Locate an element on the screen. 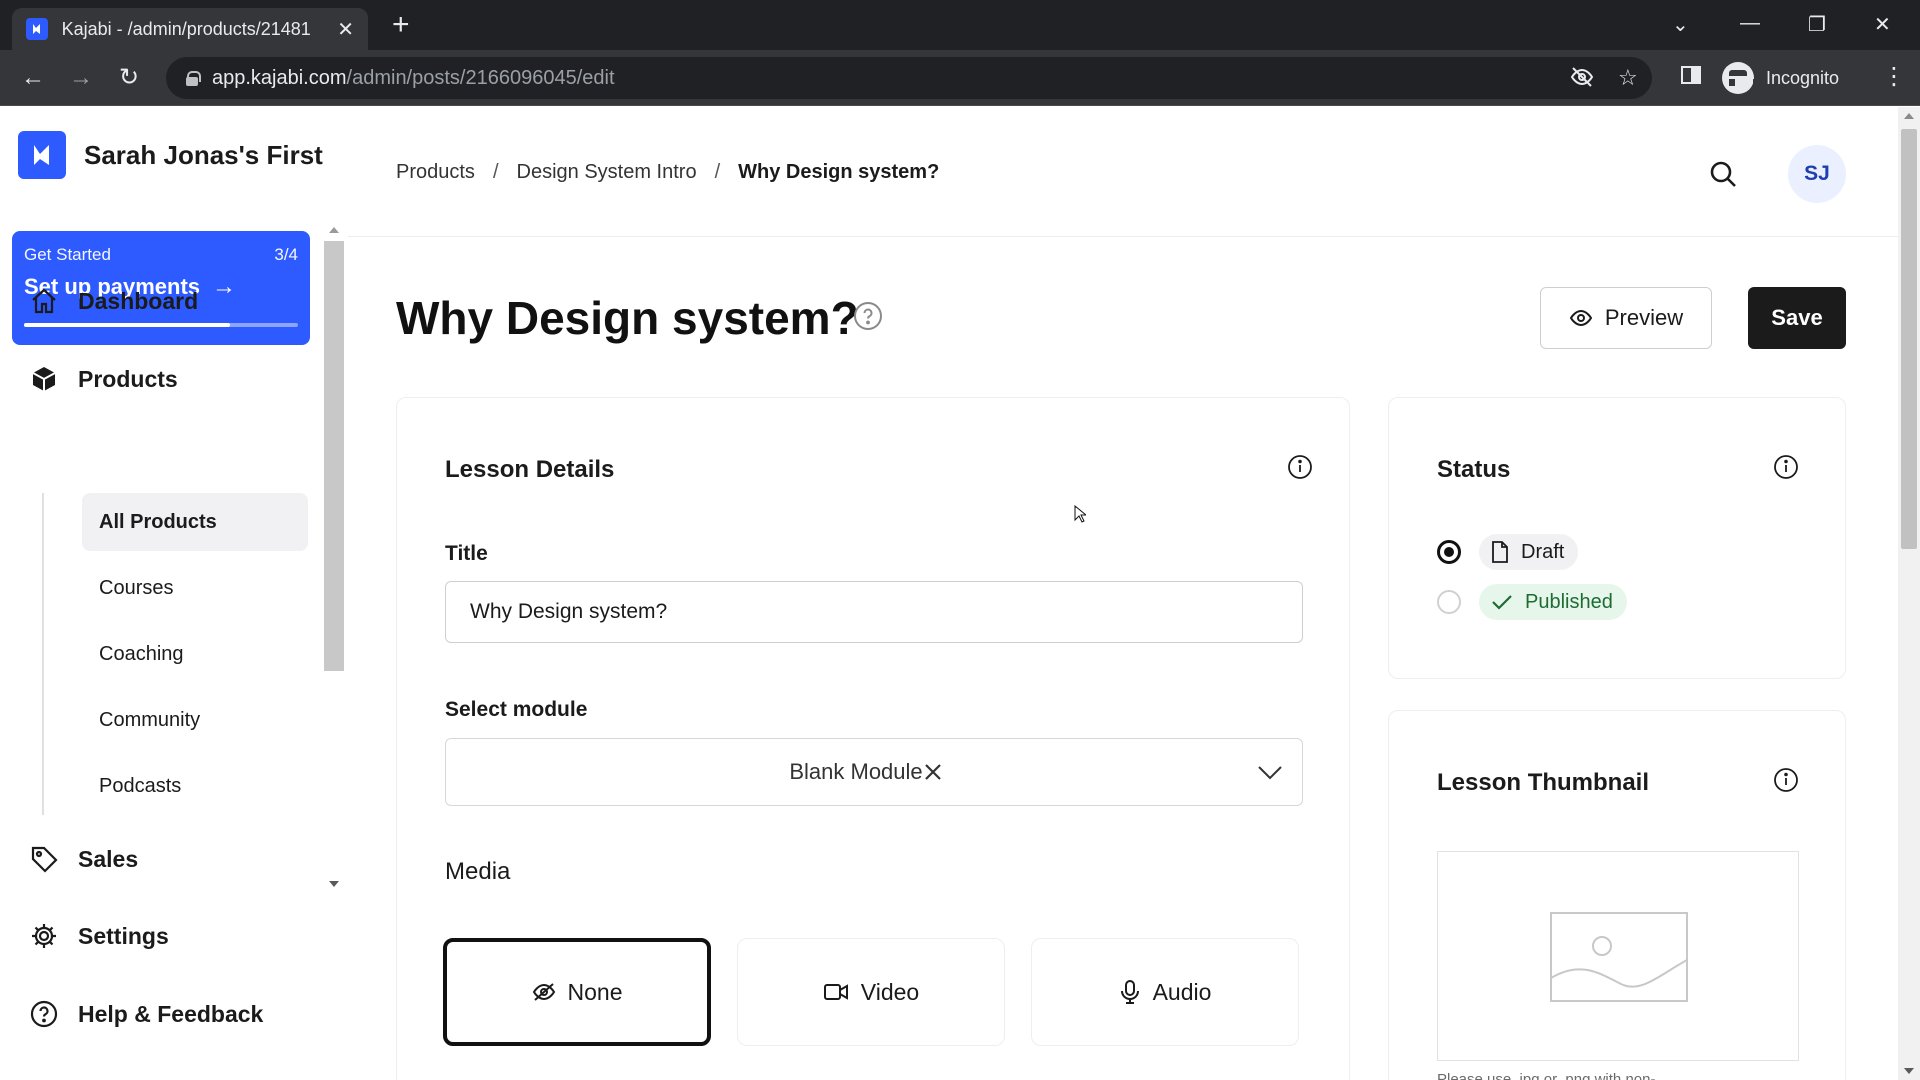 The width and height of the screenshot is (1920, 1080). microphone-icon is located at coordinates (1129, 992).